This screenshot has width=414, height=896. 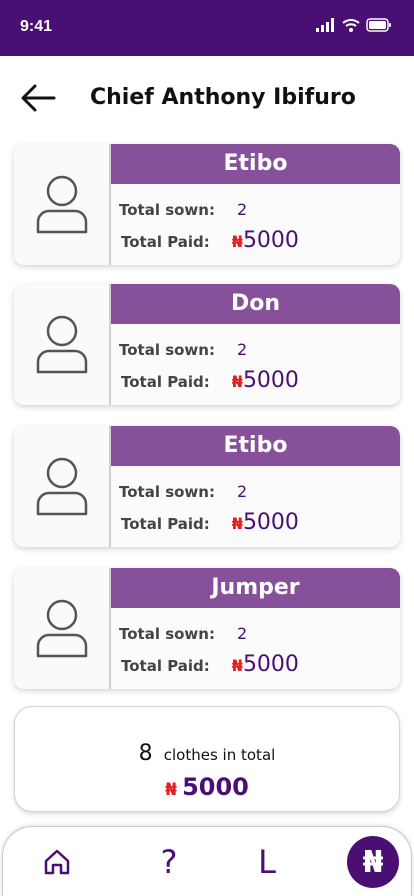 What do you see at coordinates (207, 861) in the screenshot?
I see `bottom-nav: ? L ₦` at bounding box center [207, 861].